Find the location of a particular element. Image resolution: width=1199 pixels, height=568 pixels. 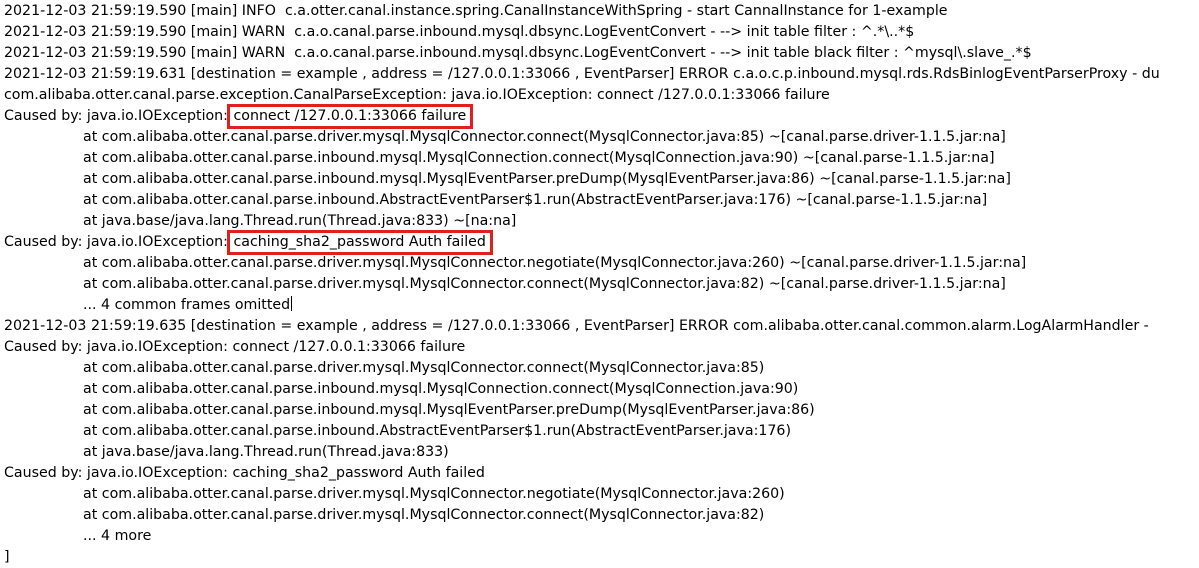

log-line-text: ... 4 more is located at coordinates (117, 536).